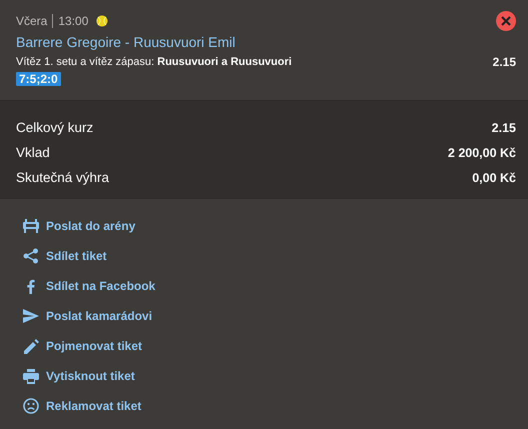 This screenshot has height=429, width=528. What do you see at coordinates (31, 286) in the screenshot?
I see `facebook-icon` at bounding box center [31, 286].